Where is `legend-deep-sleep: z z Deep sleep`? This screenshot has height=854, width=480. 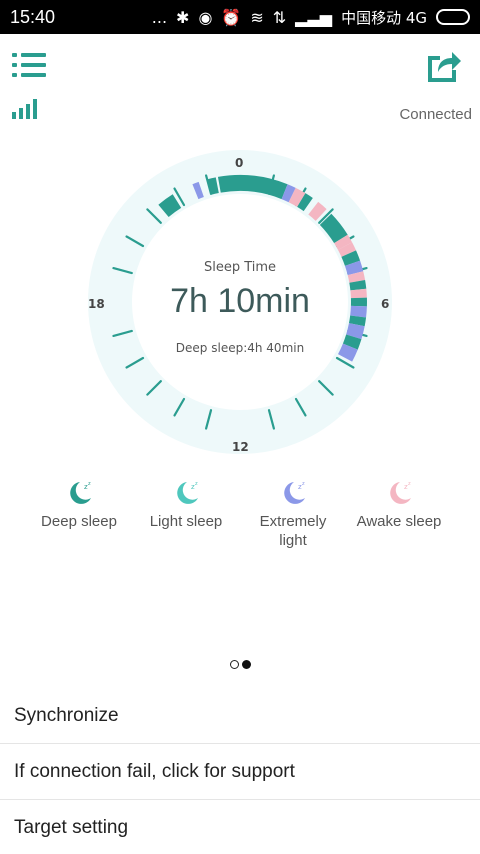 legend-deep-sleep: z z Deep sleep is located at coordinates (79, 504).